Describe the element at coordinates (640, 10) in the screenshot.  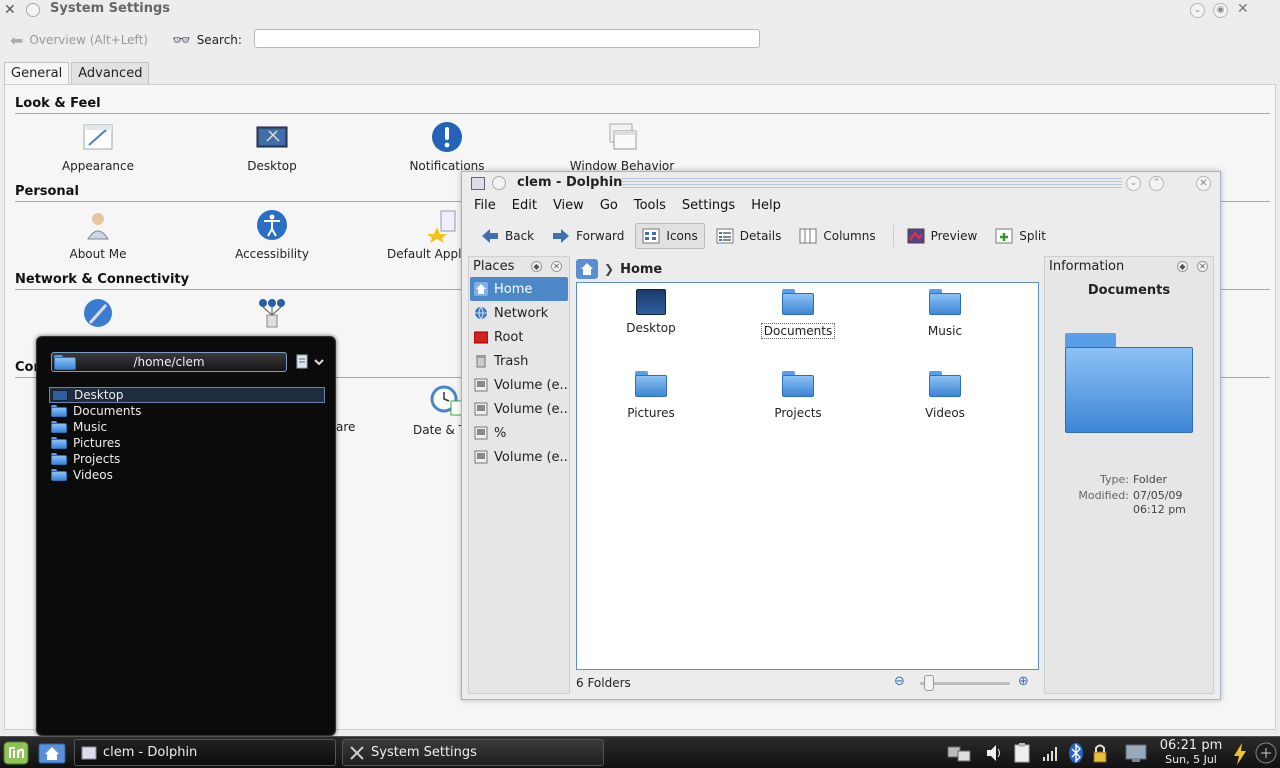
I see `system-settings-titlebar: ✕ System Settings ⌄ ◉ ✕` at that location.